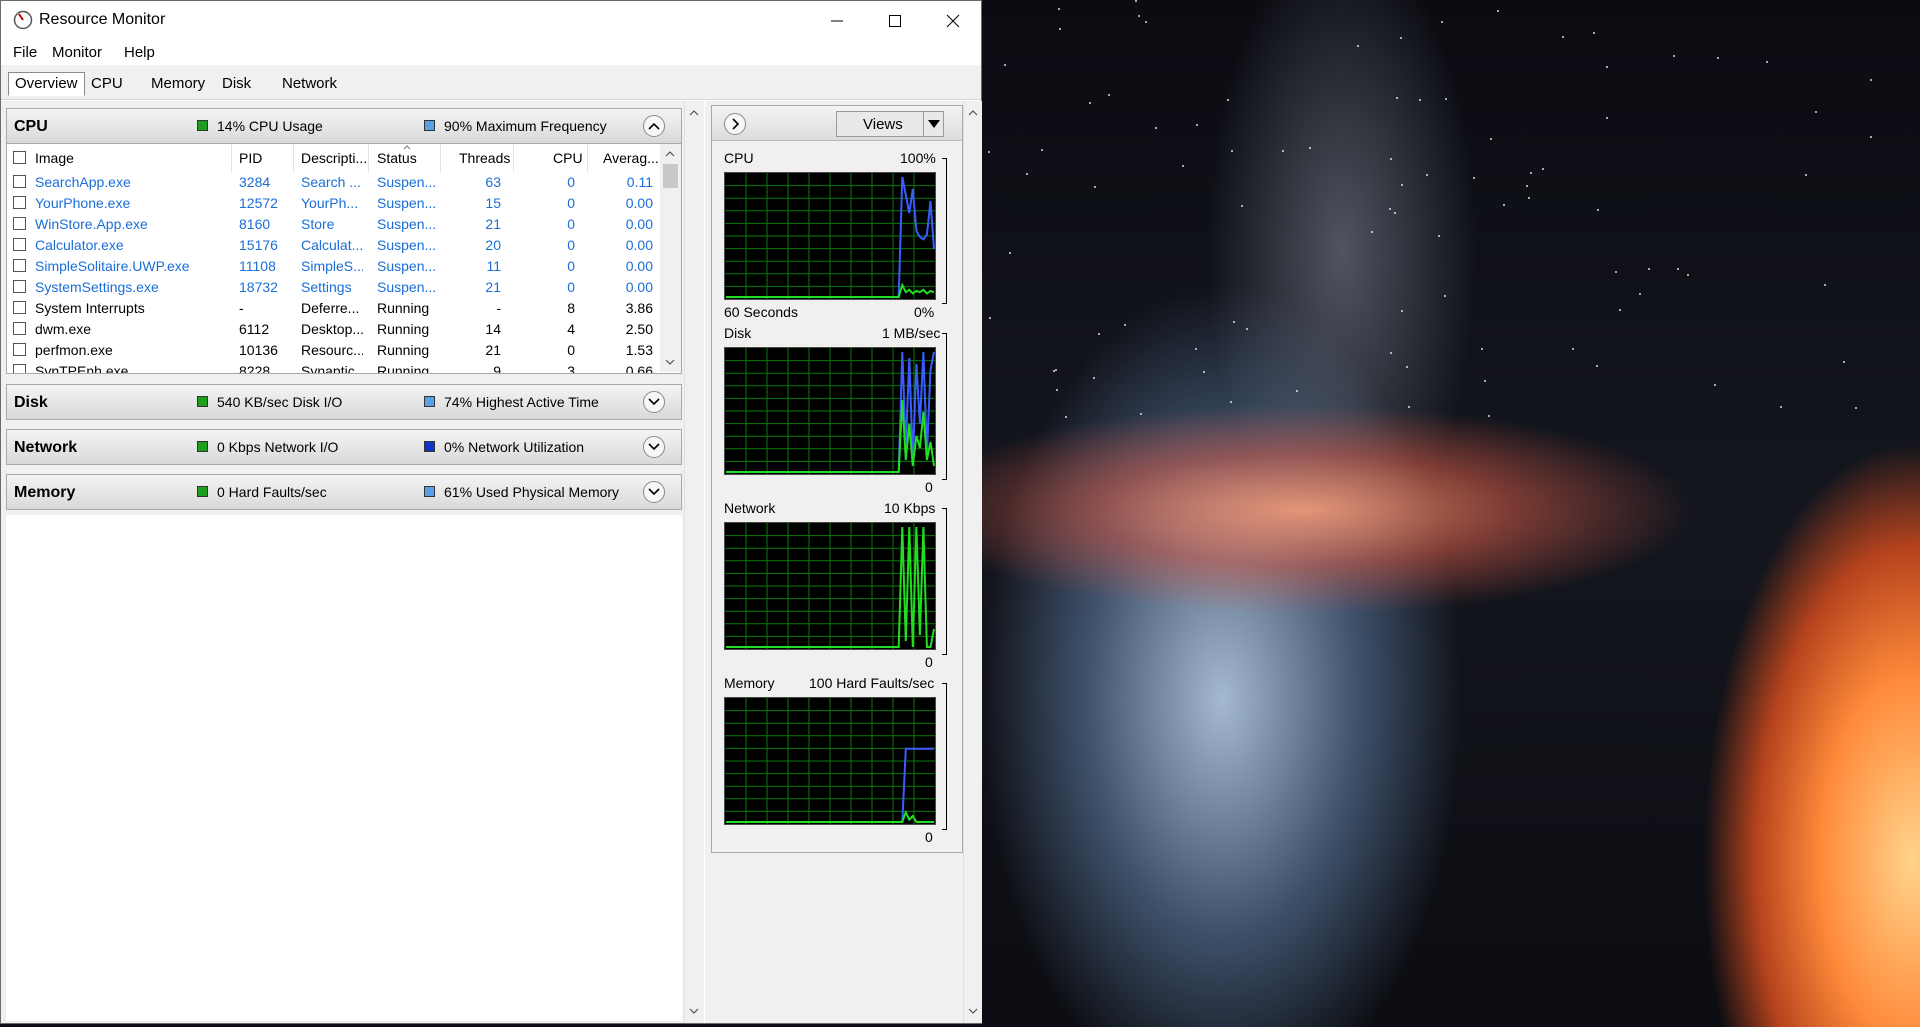 Image resolution: width=1920 pixels, height=1027 pixels. Describe the element at coordinates (397, 158) in the screenshot. I see `column-header-status: Status` at that location.